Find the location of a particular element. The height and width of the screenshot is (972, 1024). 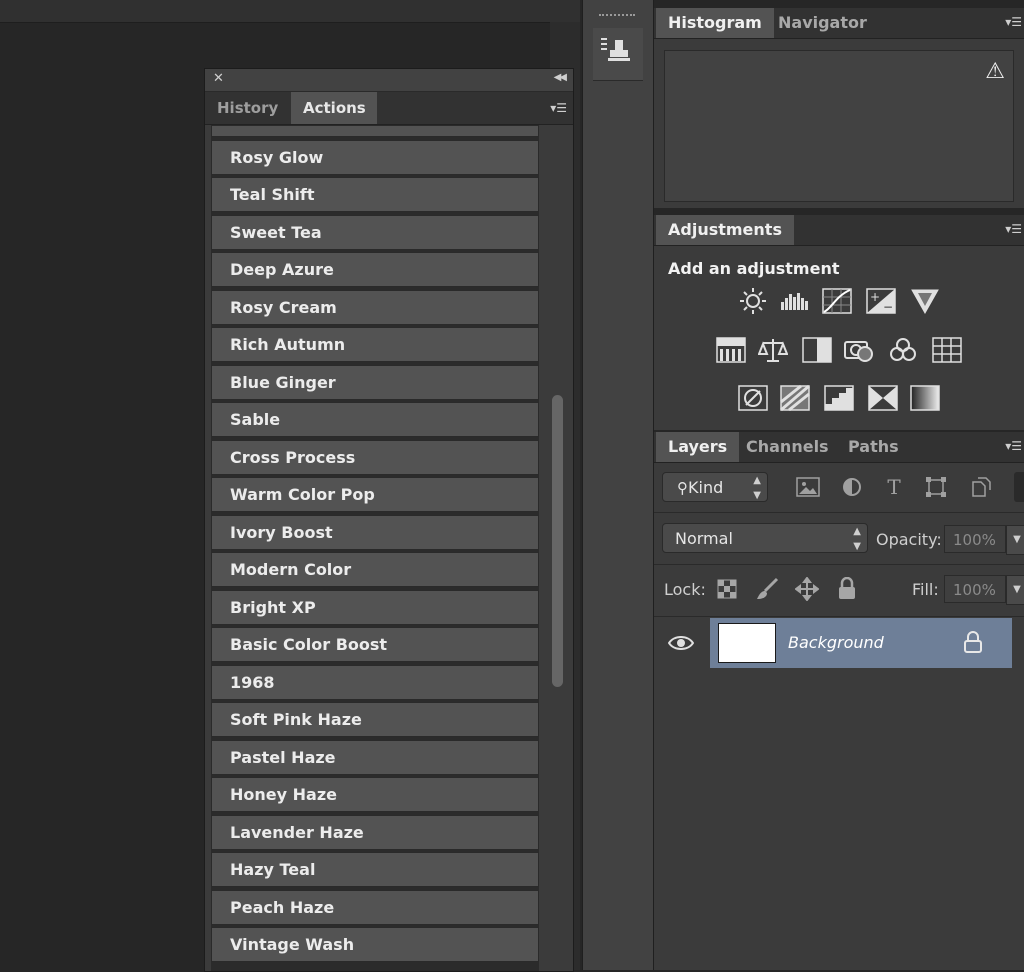

tab-history: History is located at coordinates (248, 108).